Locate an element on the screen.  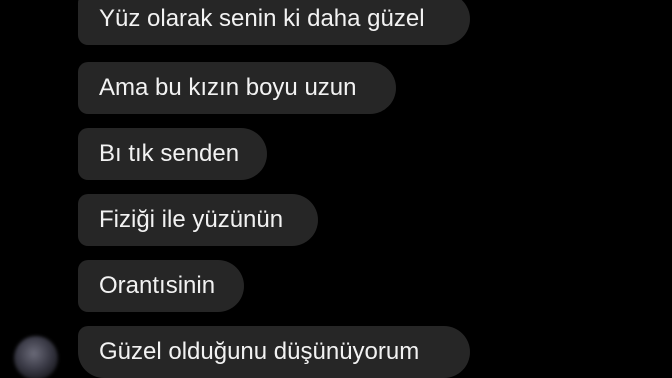
avatar is located at coordinates (36, 357).